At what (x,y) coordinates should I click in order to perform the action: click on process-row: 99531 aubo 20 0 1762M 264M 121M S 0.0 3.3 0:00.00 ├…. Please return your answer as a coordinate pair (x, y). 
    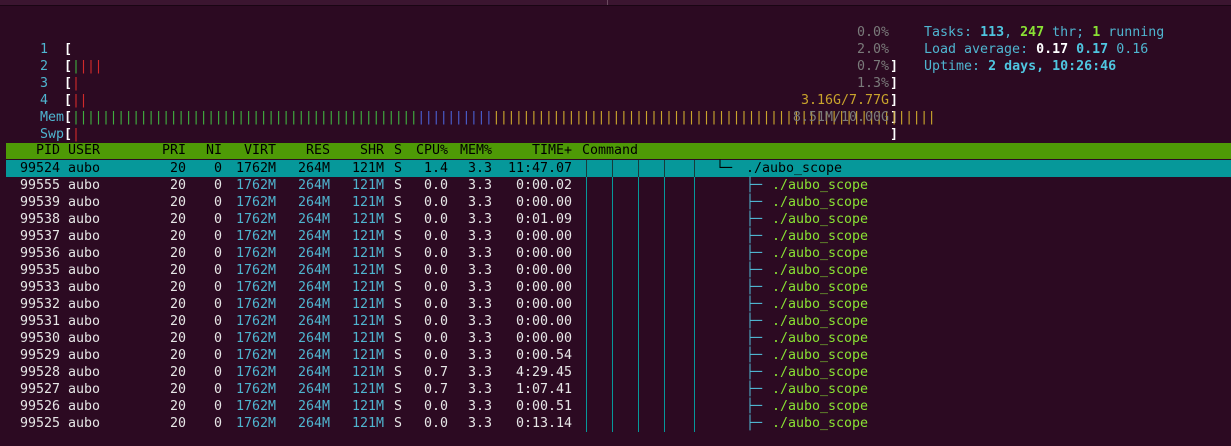
    Looking at the image, I should click on (618, 321).